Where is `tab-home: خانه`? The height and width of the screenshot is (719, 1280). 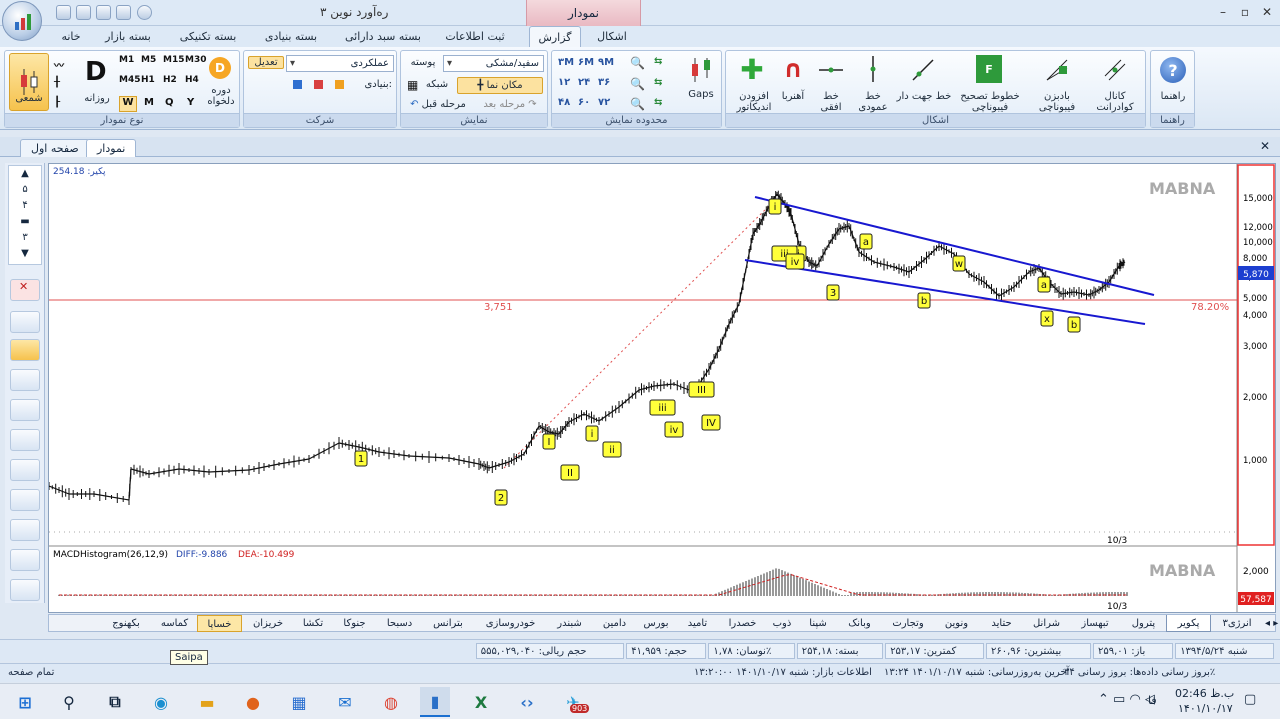
tab-home: خانه is located at coordinates (71, 36).